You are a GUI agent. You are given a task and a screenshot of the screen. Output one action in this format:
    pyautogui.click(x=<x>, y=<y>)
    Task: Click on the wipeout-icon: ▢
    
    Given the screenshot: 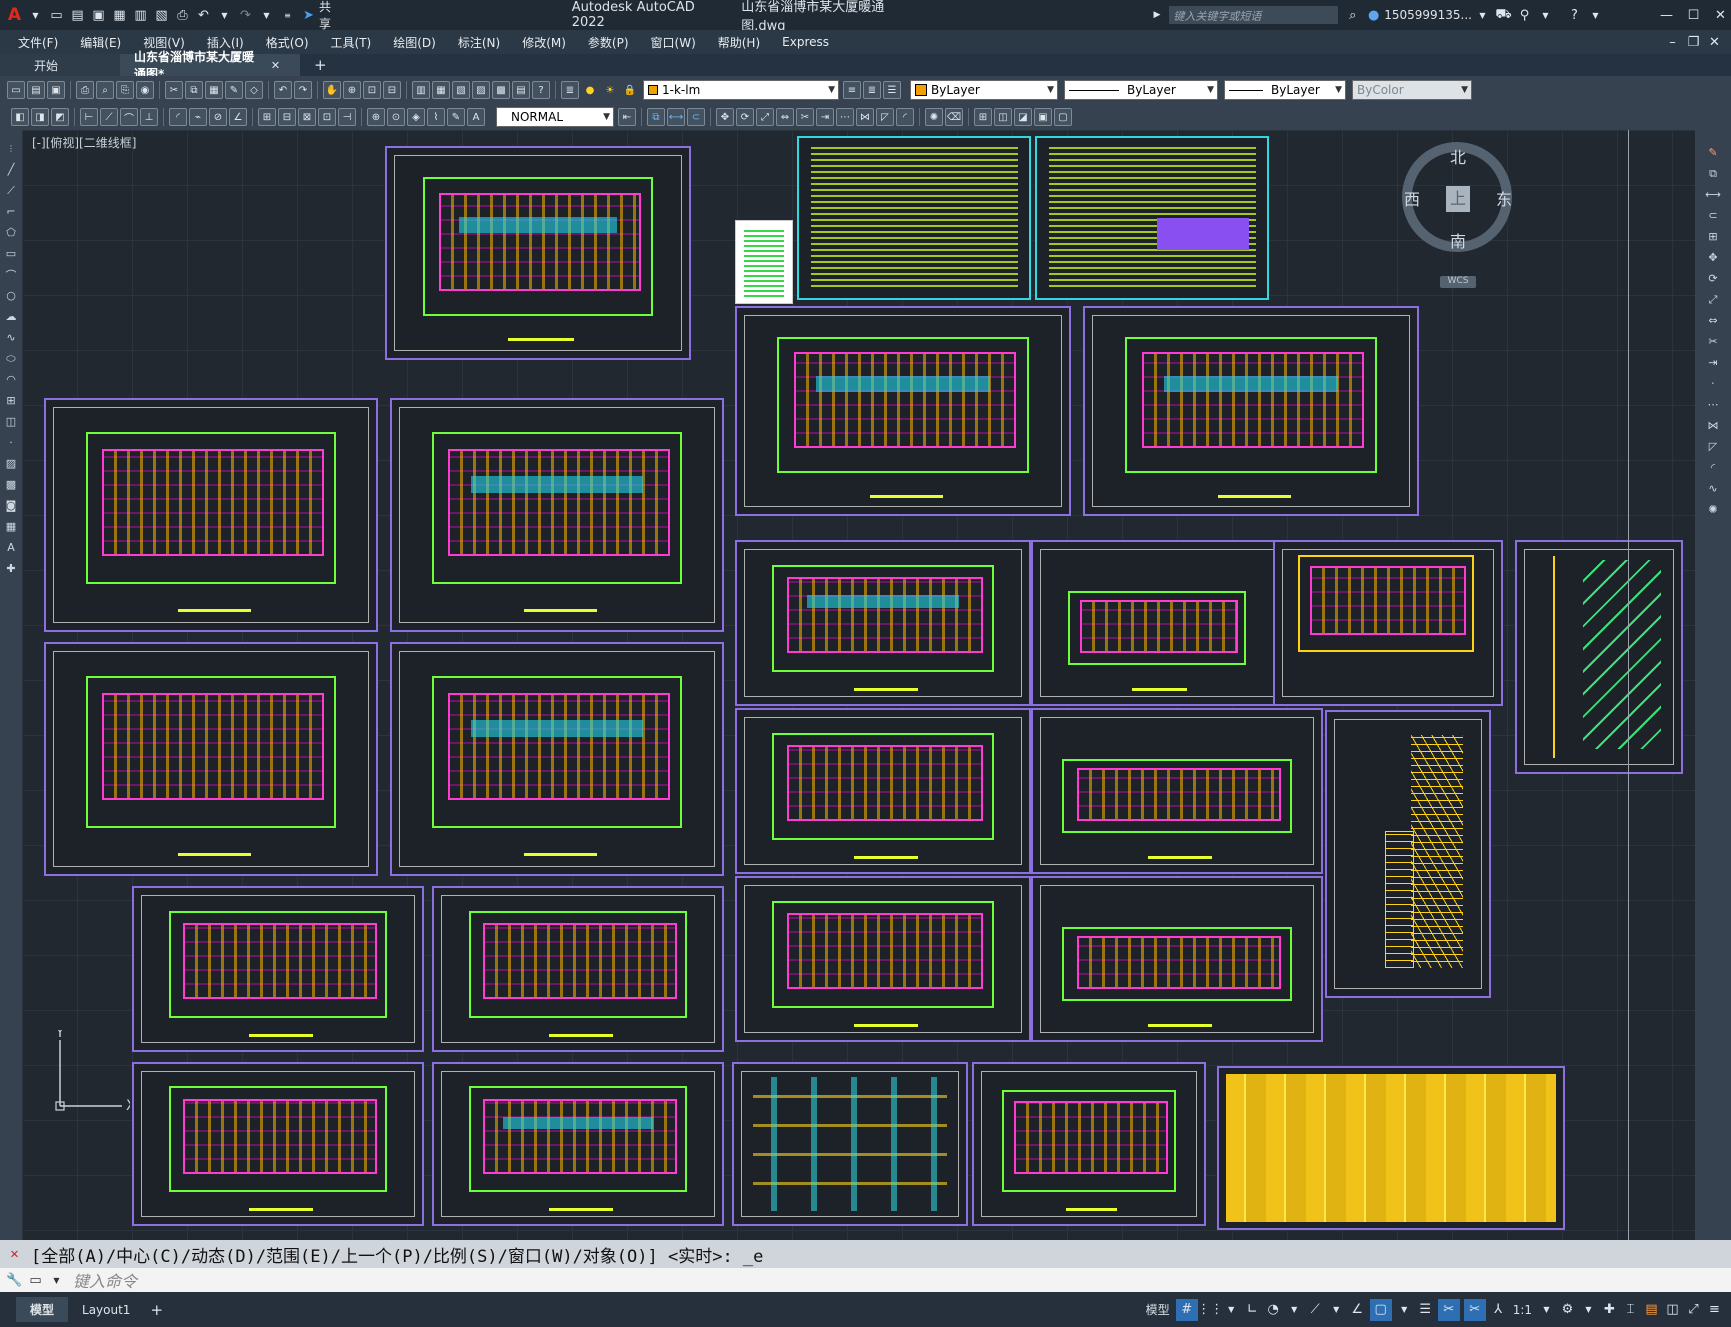 What is the action you would take?
    pyautogui.click(x=1063, y=117)
    